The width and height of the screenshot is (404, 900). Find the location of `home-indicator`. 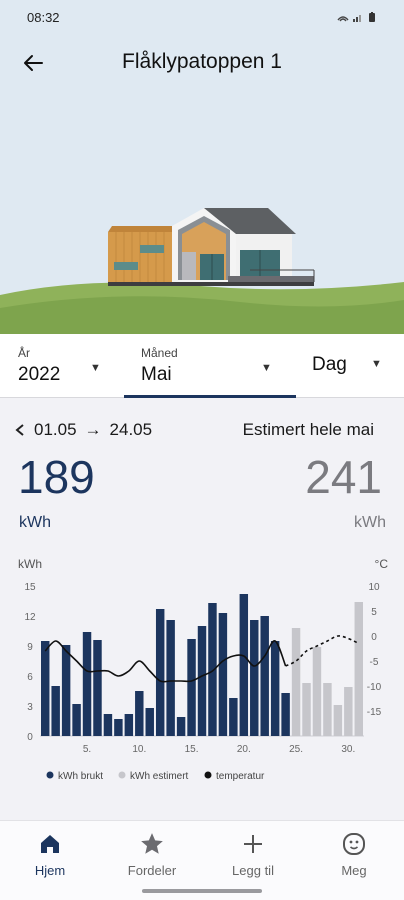

home-indicator is located at coordinates (202, 891).